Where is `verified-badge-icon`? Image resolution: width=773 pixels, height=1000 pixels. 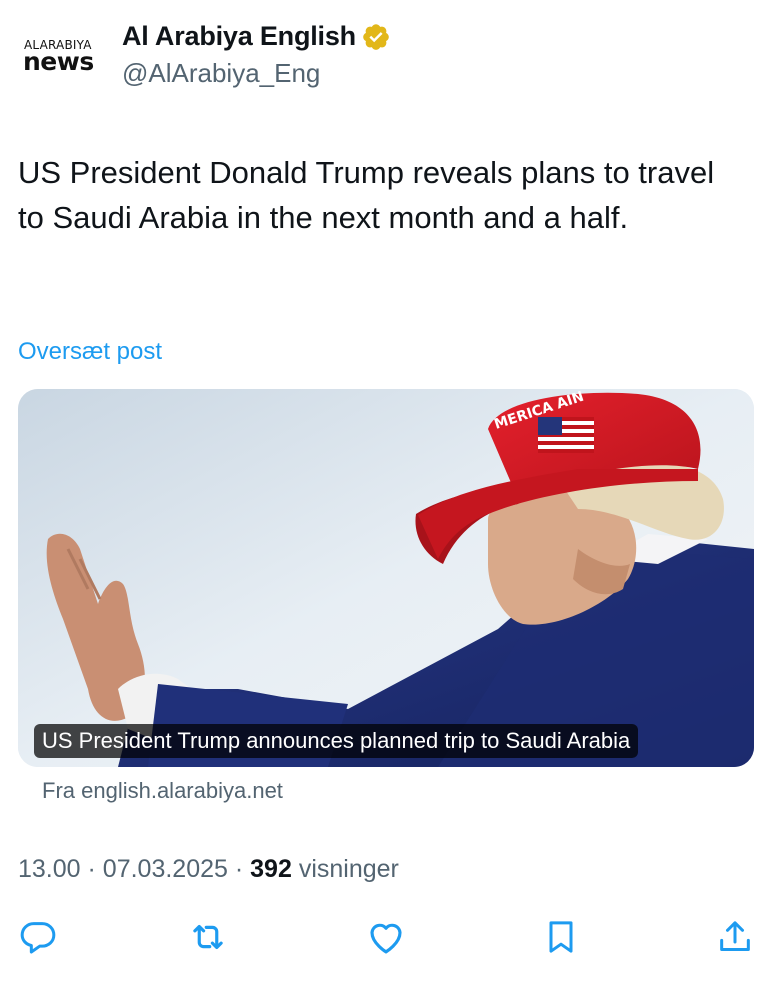 verified-badge-icon is located at coordinates (376, 37).